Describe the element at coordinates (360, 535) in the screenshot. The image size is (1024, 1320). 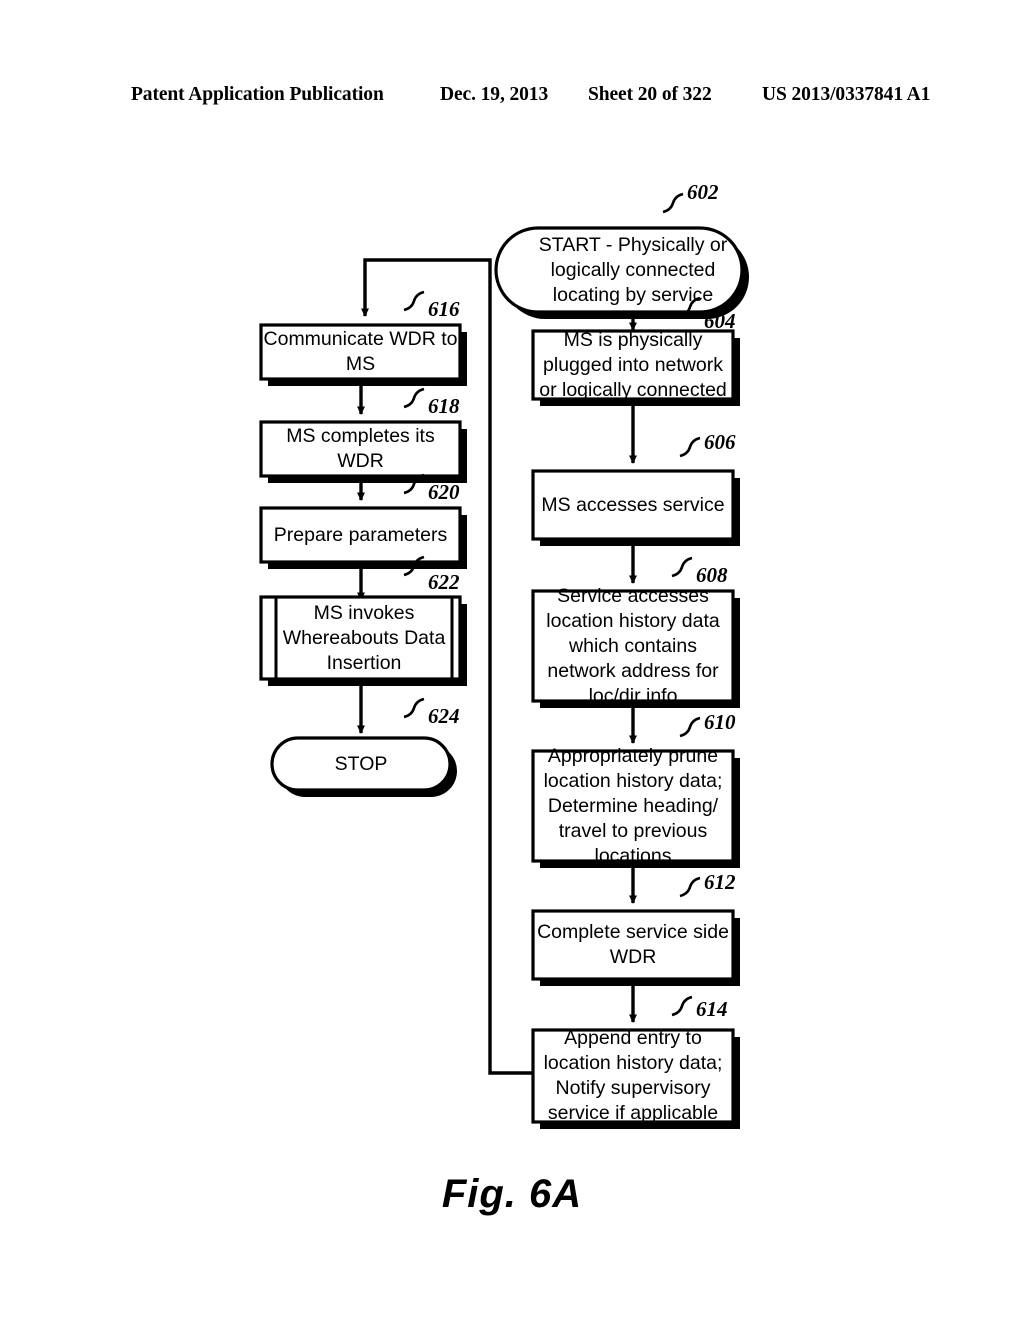
I see `node-620-body` at that location.